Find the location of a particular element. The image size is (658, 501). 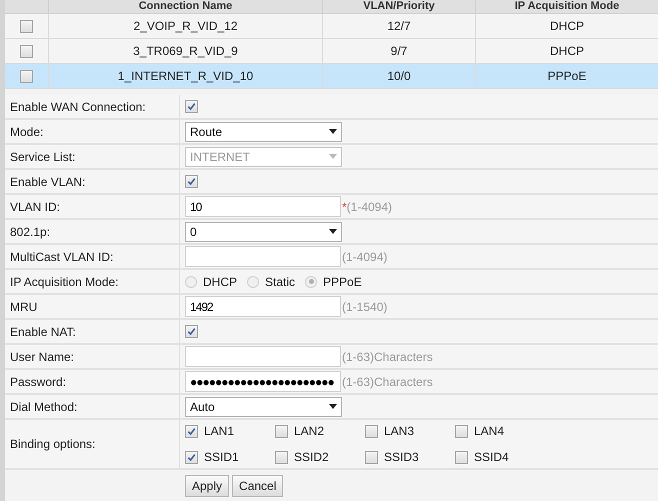

column-header: IP Acquisition Mode is located at coordinates (566, 6).